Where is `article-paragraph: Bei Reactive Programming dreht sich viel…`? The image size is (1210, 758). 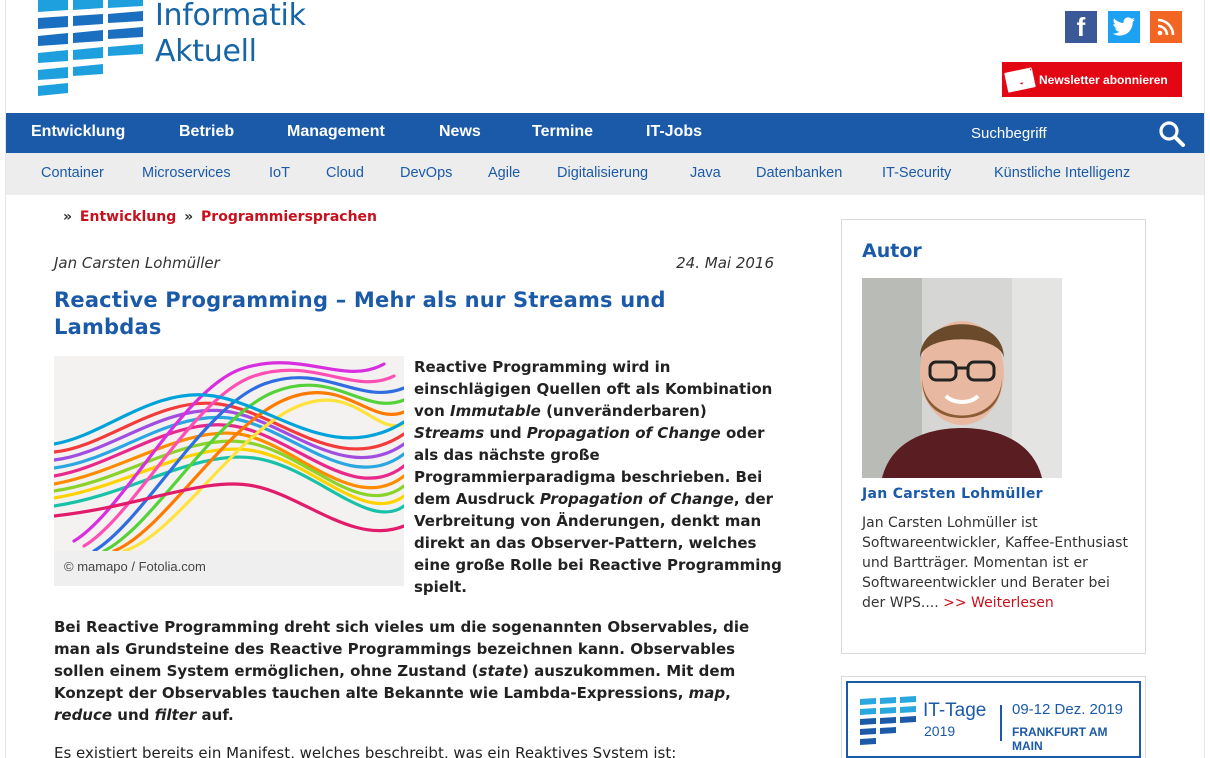 article-paragraph: Bei Reactive Programming dreht sich viel… is located at coordinates (402, 671).